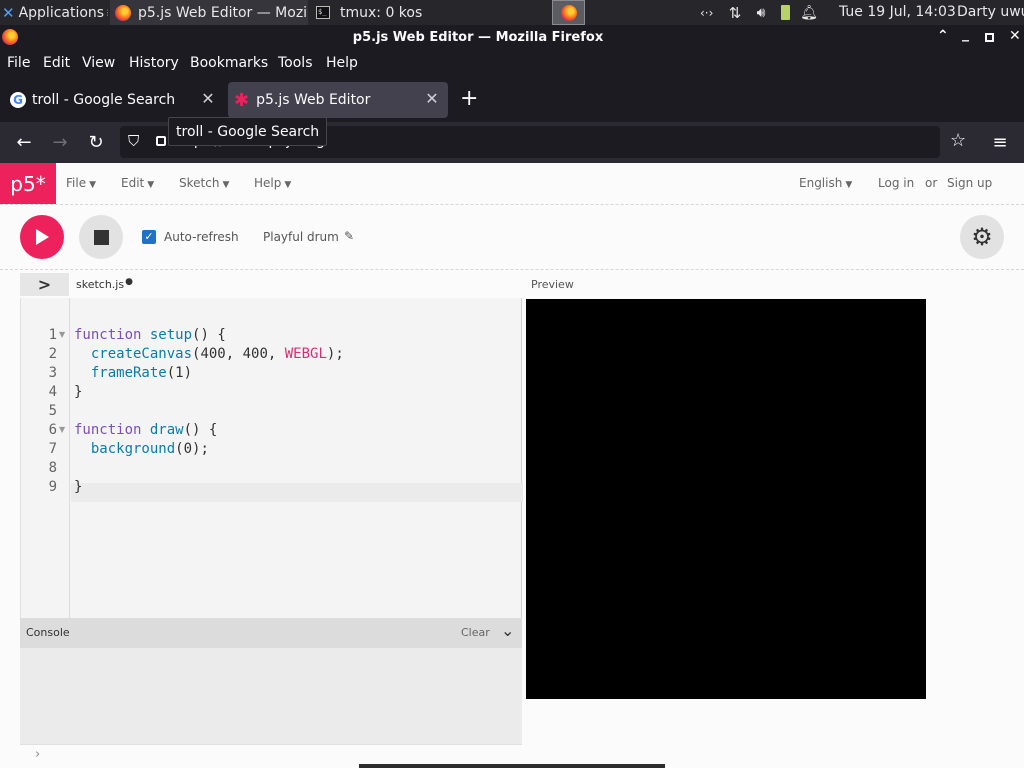  I want to click on p5-menu-edit: Edit ▼, so click(137, 183).